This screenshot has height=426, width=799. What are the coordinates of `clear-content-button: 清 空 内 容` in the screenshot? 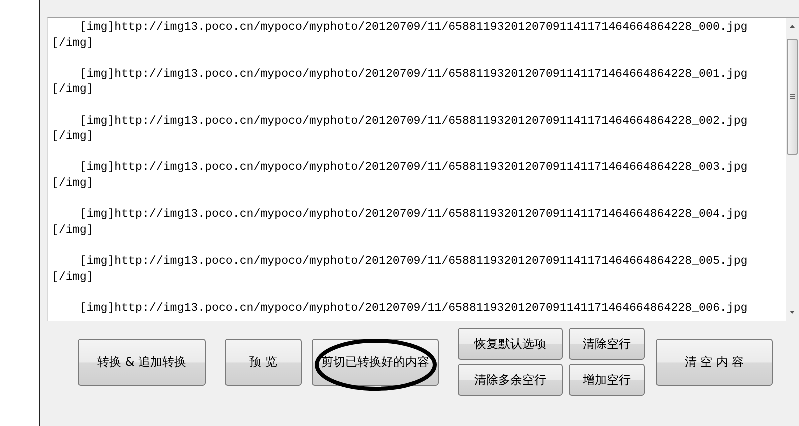 It's located at (714, 362).